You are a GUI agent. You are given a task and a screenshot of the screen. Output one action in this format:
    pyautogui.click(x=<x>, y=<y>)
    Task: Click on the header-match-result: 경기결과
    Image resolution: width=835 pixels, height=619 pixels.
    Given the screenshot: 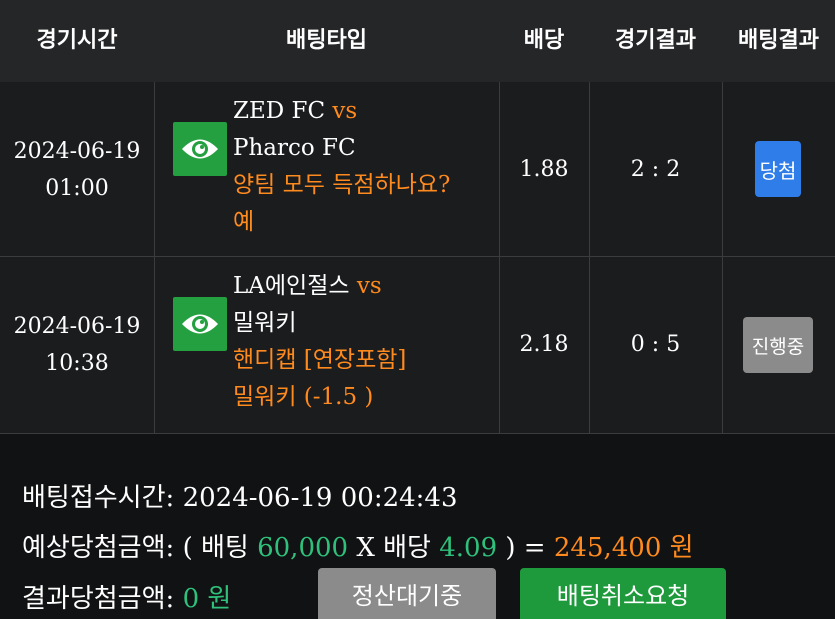 What is the action you would take?
    pyautogui.click(x=655, y=40)
    